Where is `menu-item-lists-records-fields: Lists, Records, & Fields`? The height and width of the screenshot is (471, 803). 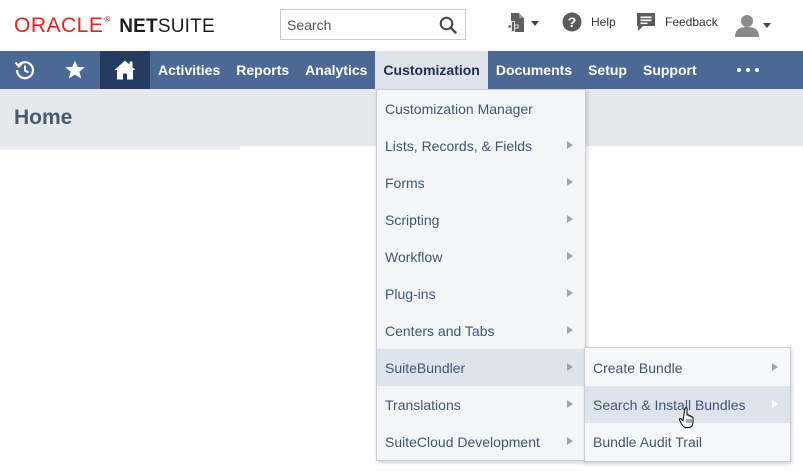 menu-item-lists-records-fields: Lists, Records, & Fields is located at coordinates (481, 145).